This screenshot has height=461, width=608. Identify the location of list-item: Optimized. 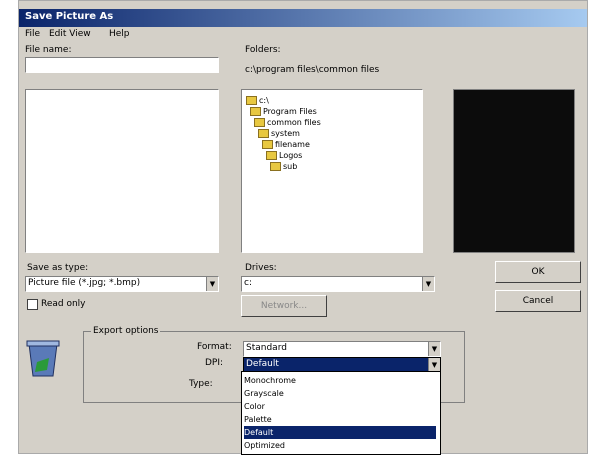
(340, 445).